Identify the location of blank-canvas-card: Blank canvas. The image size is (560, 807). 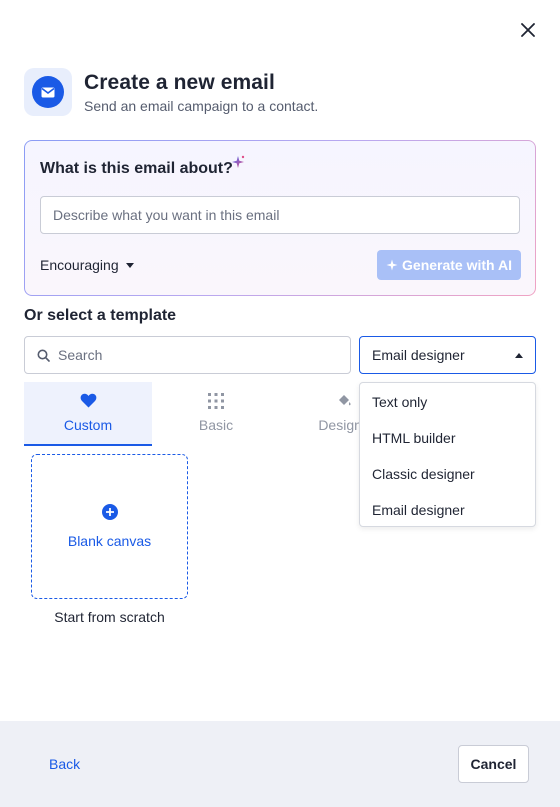
(109, 526).